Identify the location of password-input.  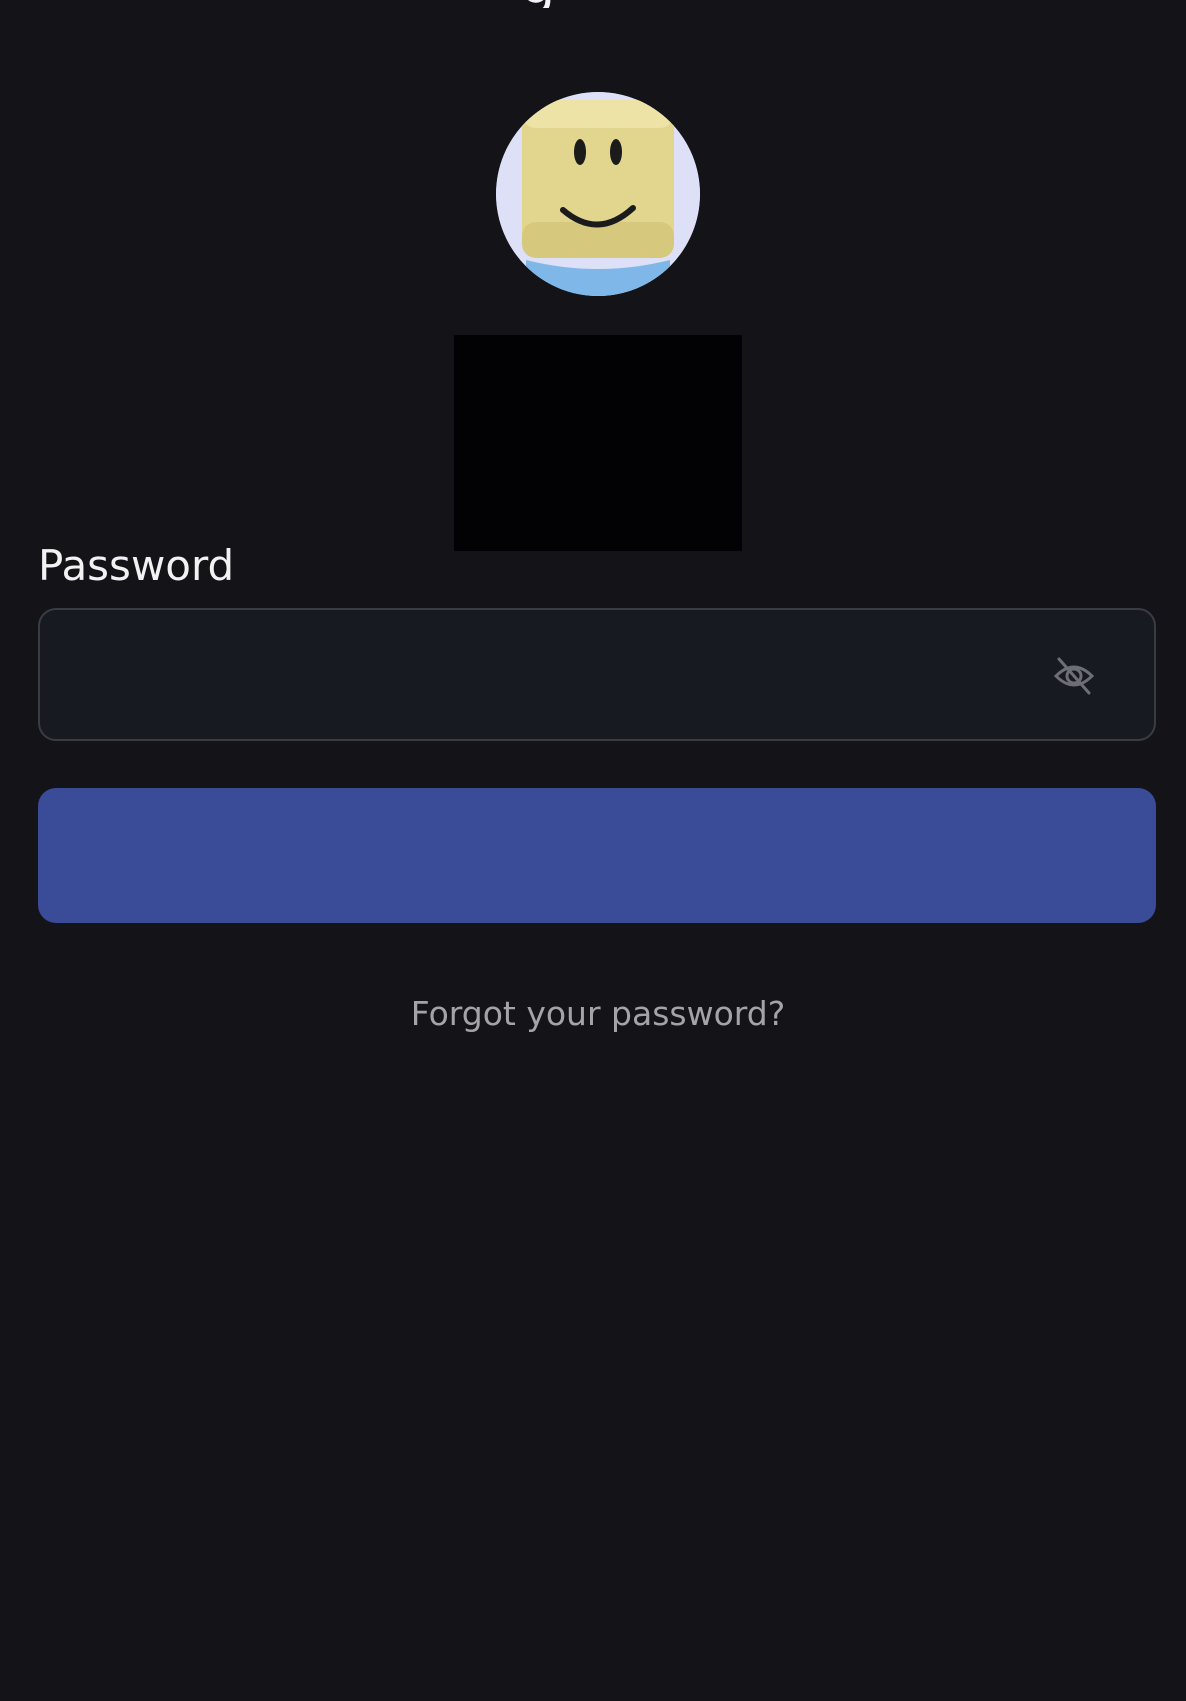
(556, 675).